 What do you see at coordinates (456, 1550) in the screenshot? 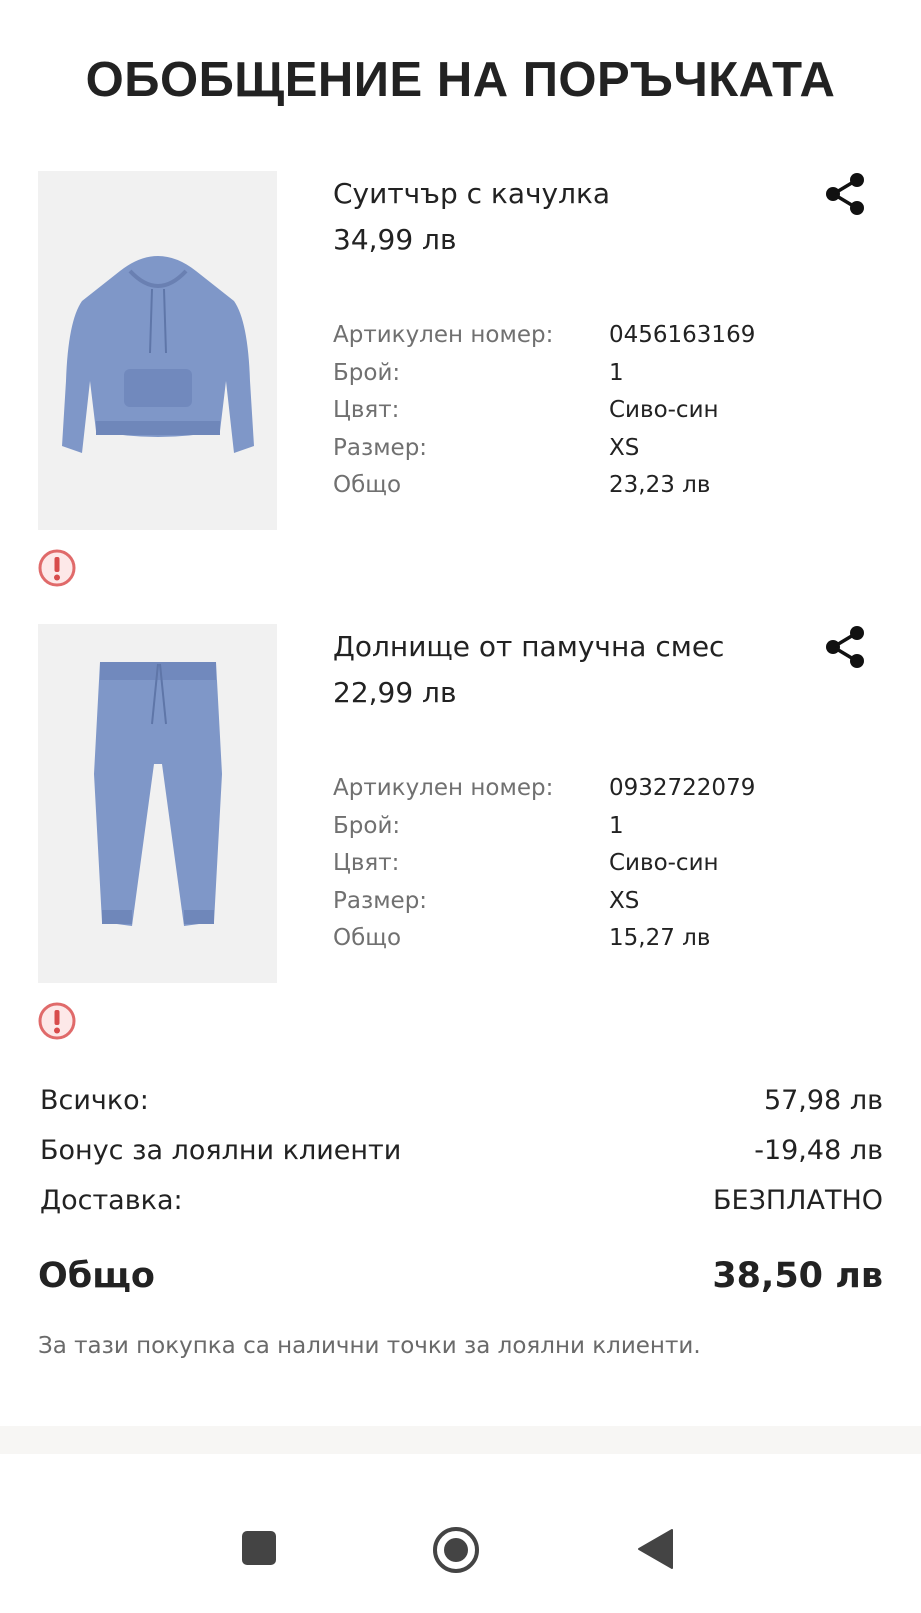
I see `home-icon` at bounding box center [456, 1550].